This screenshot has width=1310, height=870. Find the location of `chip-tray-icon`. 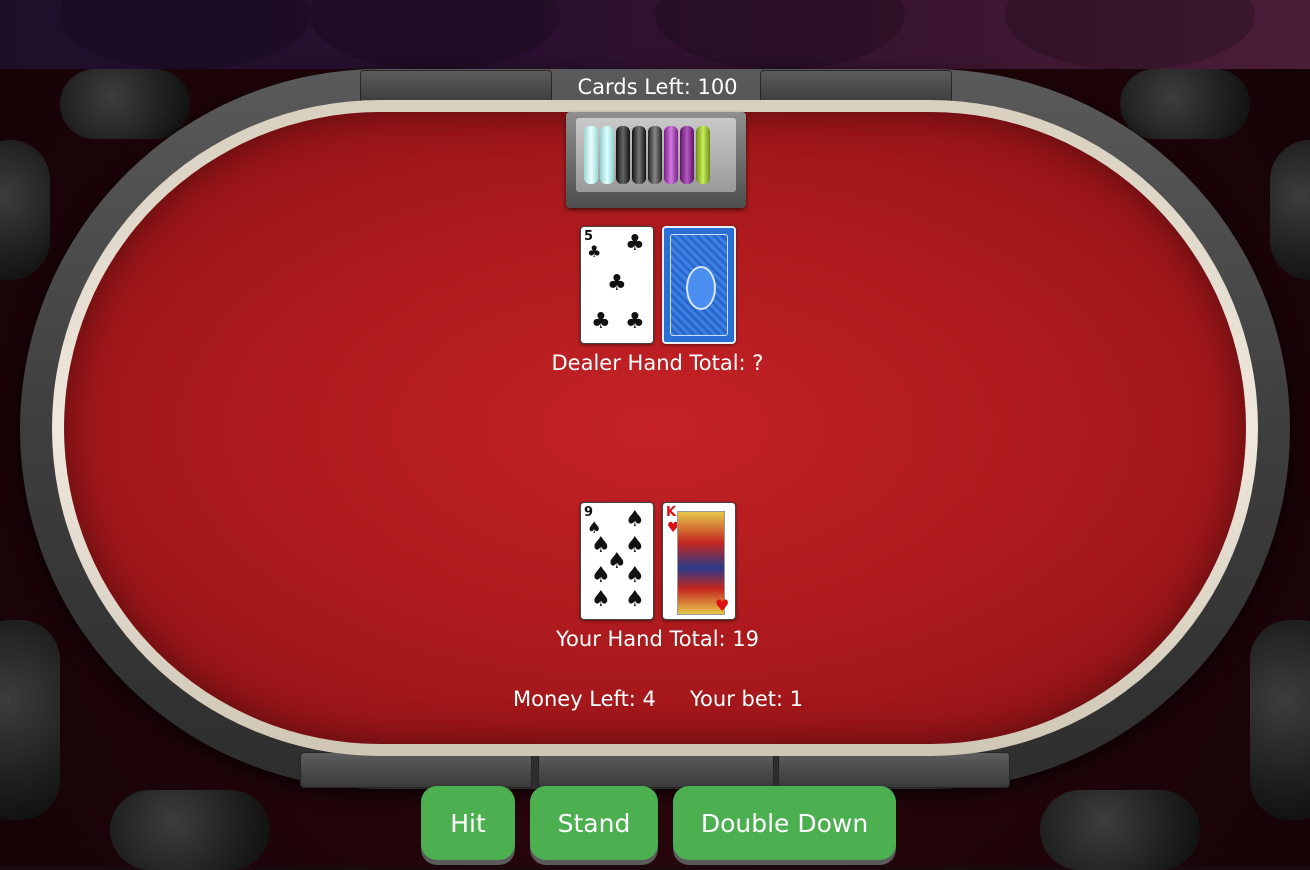

chip-tray-icon is located at coordinates (656, 160).